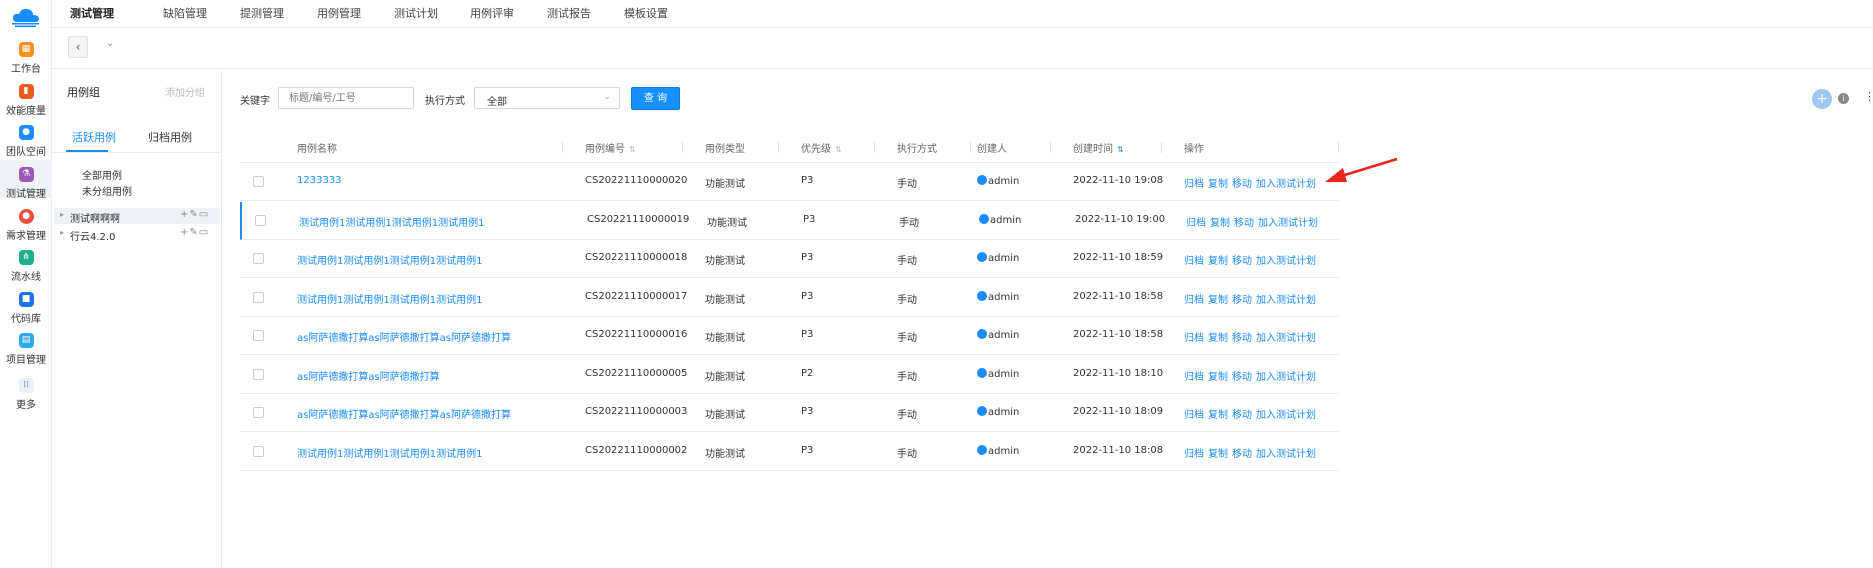  Describe the element at coordinates (170, 137) in the screenshot. I see `tab-archived-cases: 归档用例` at that location.